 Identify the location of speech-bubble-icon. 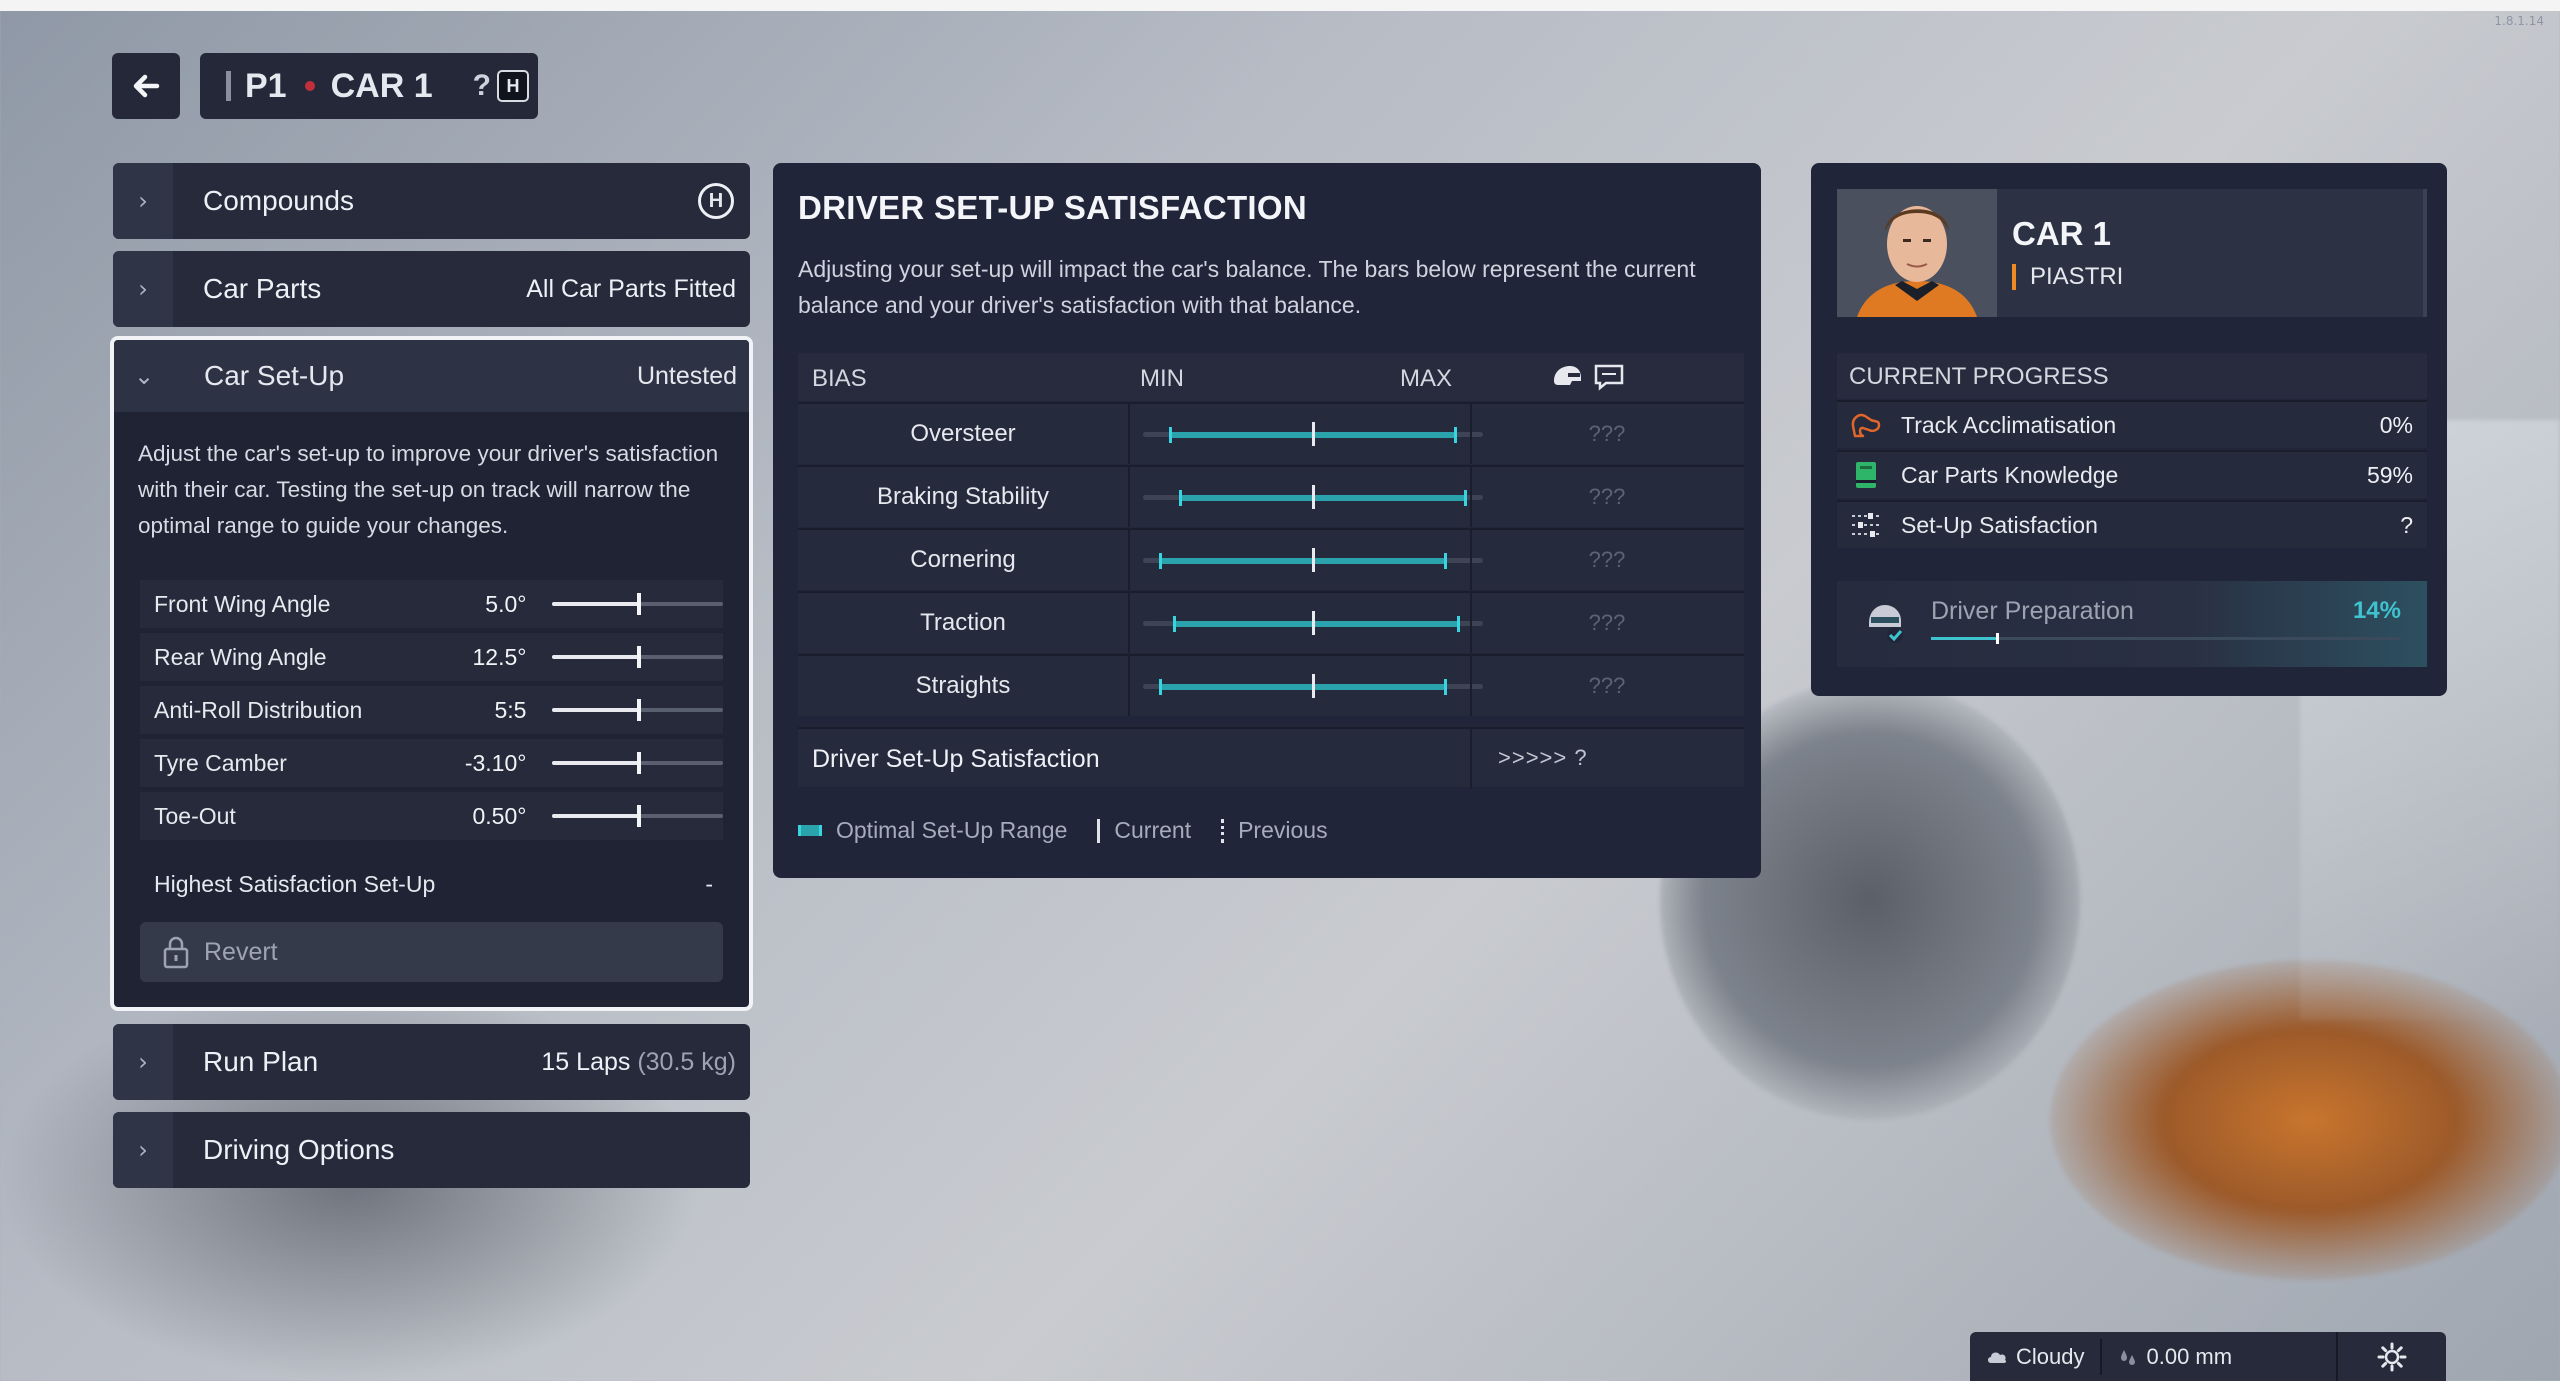
(1609, 377).